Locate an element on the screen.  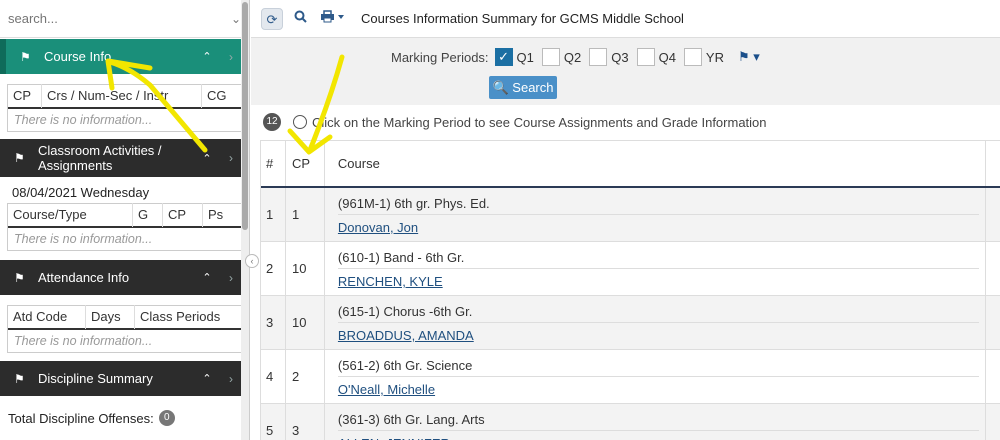
search-input is located at coordinates (119, 18).